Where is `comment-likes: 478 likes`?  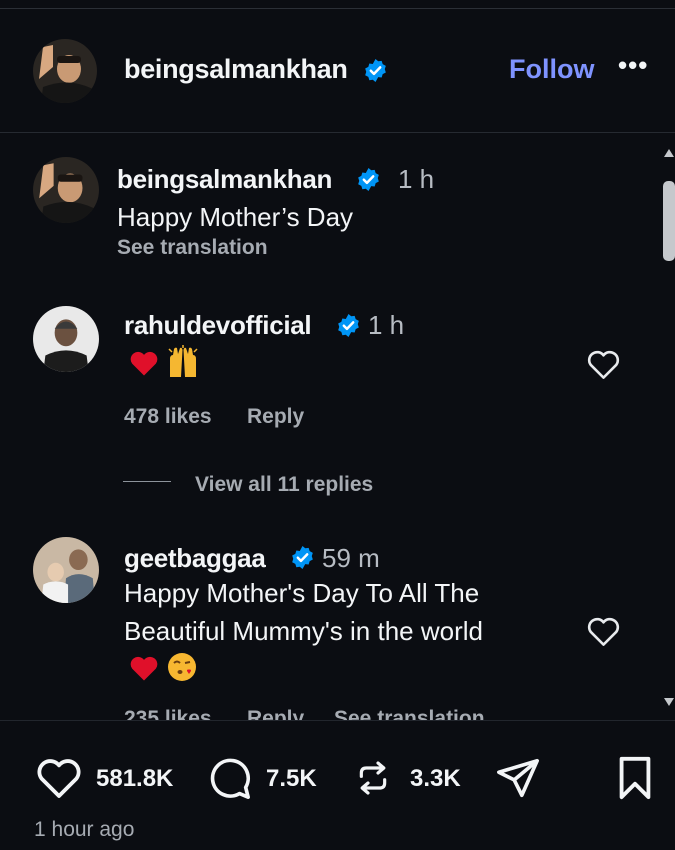
comment-likes: 478 likes is located at coordinates (168, 417).